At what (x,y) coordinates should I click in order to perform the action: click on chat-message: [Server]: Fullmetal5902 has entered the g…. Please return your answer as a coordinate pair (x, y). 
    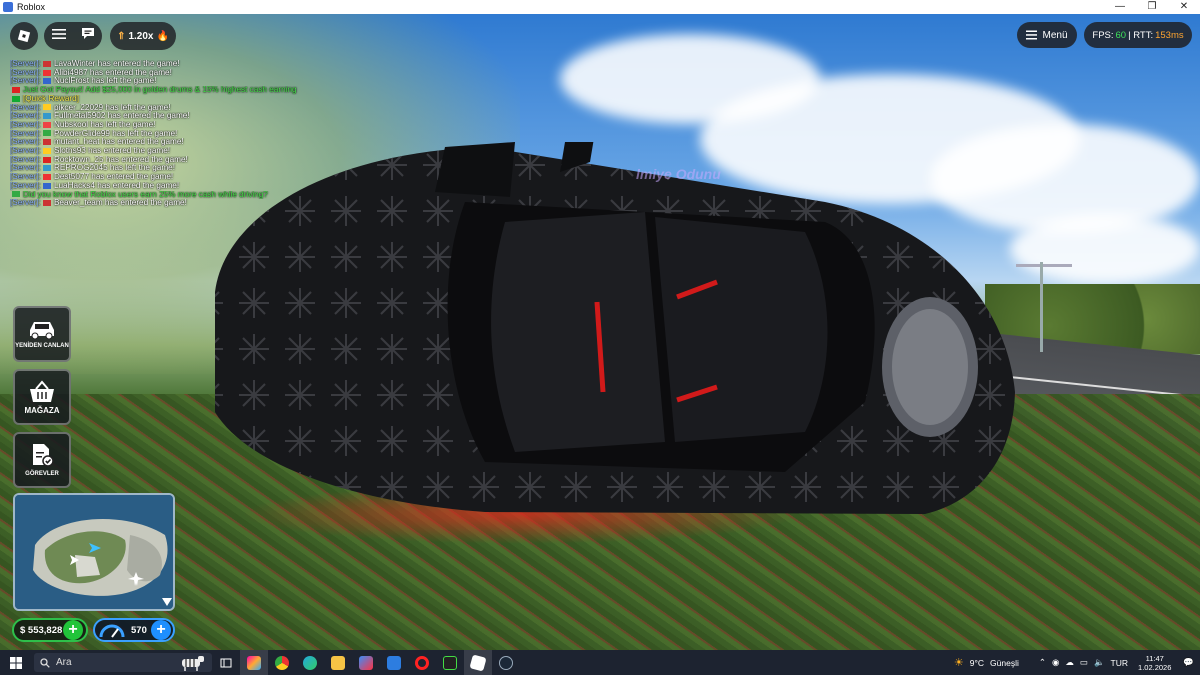
    Looking at the image, I should click on (155, 116).